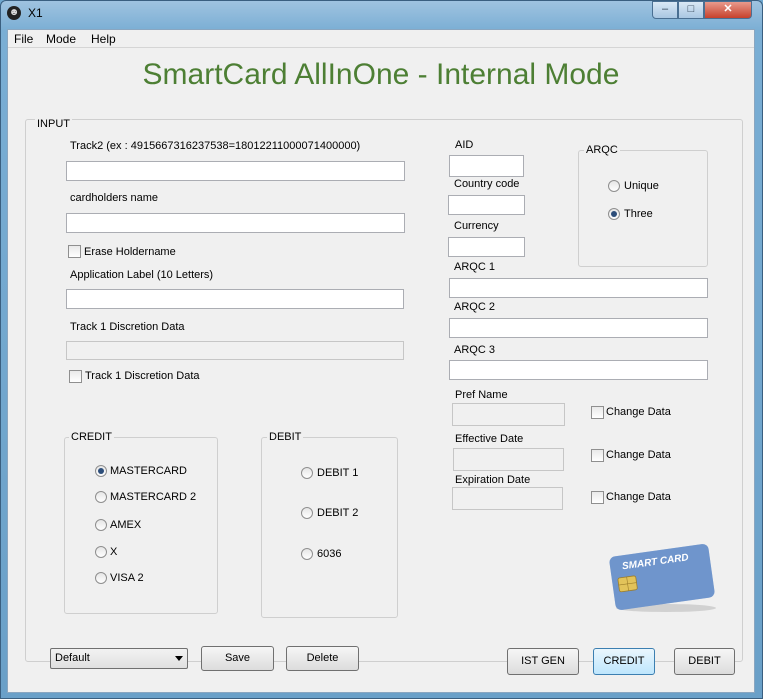  I want to click on menu-help: Help, so click(103, 39).